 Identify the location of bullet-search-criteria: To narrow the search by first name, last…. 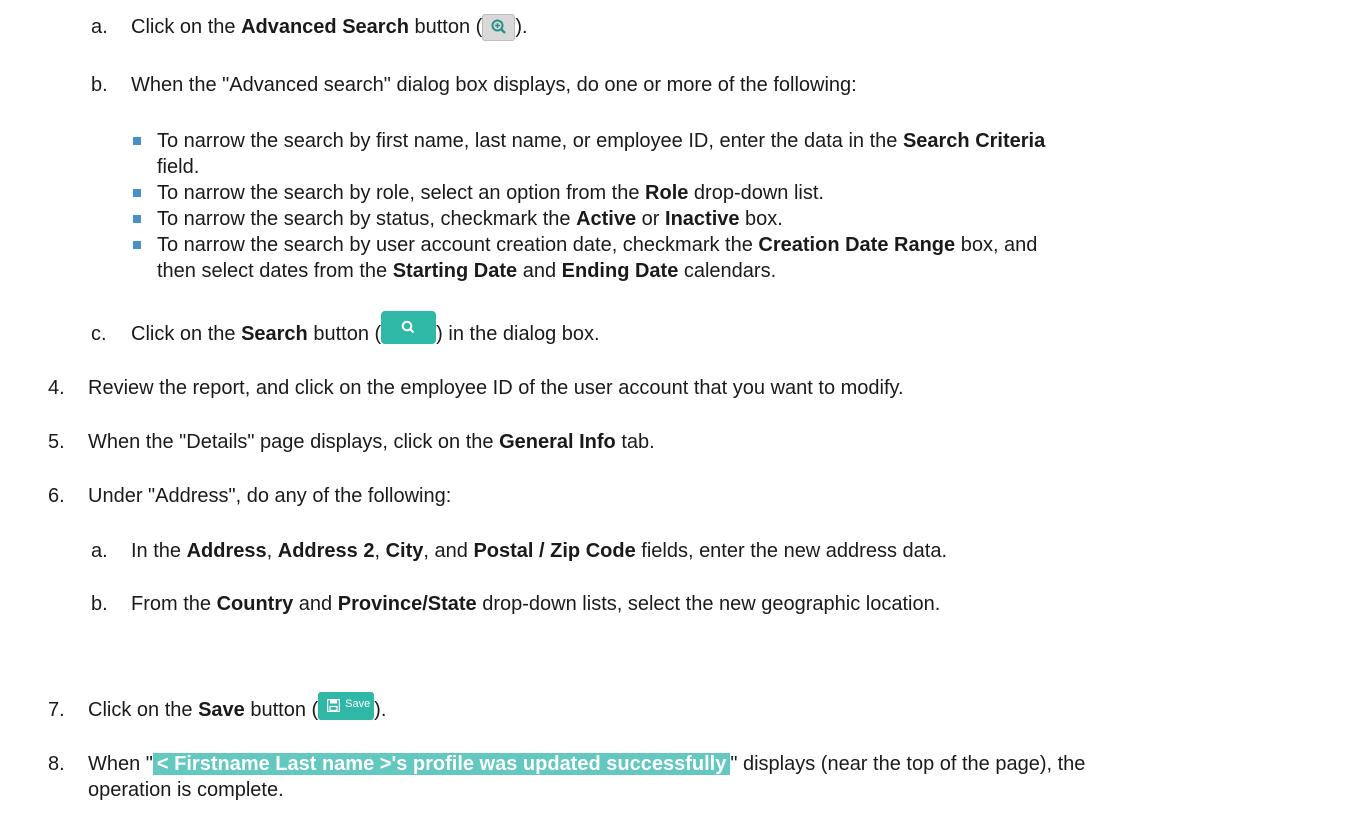
(601, 141).